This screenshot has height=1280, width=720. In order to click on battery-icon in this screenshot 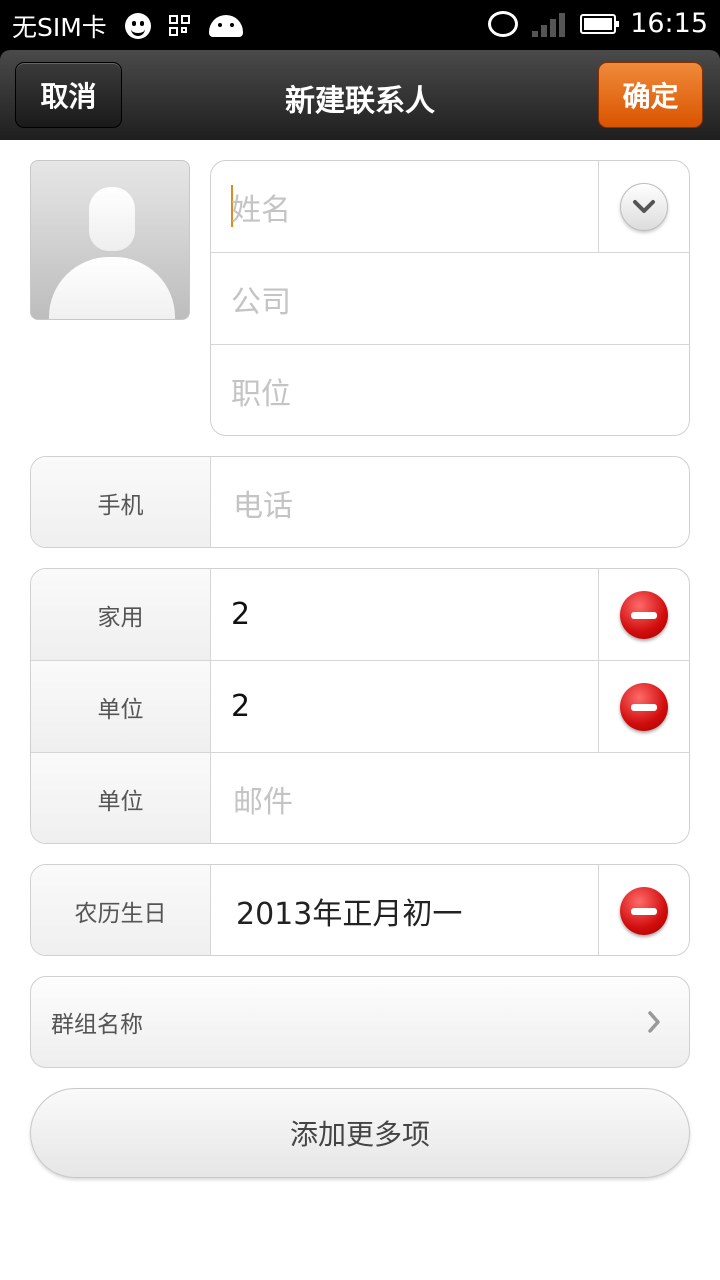, I will do `click(600, 23)`.